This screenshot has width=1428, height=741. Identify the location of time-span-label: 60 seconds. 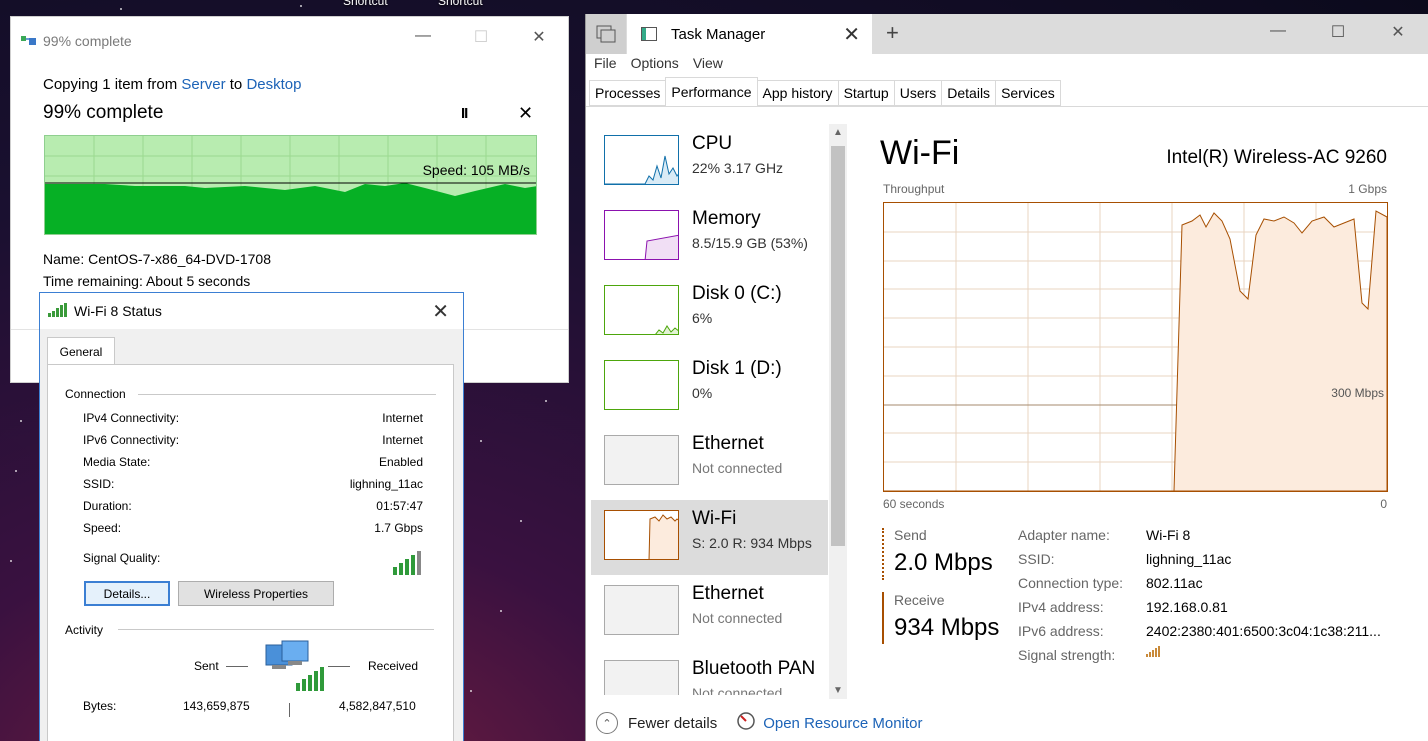
(914, 504).